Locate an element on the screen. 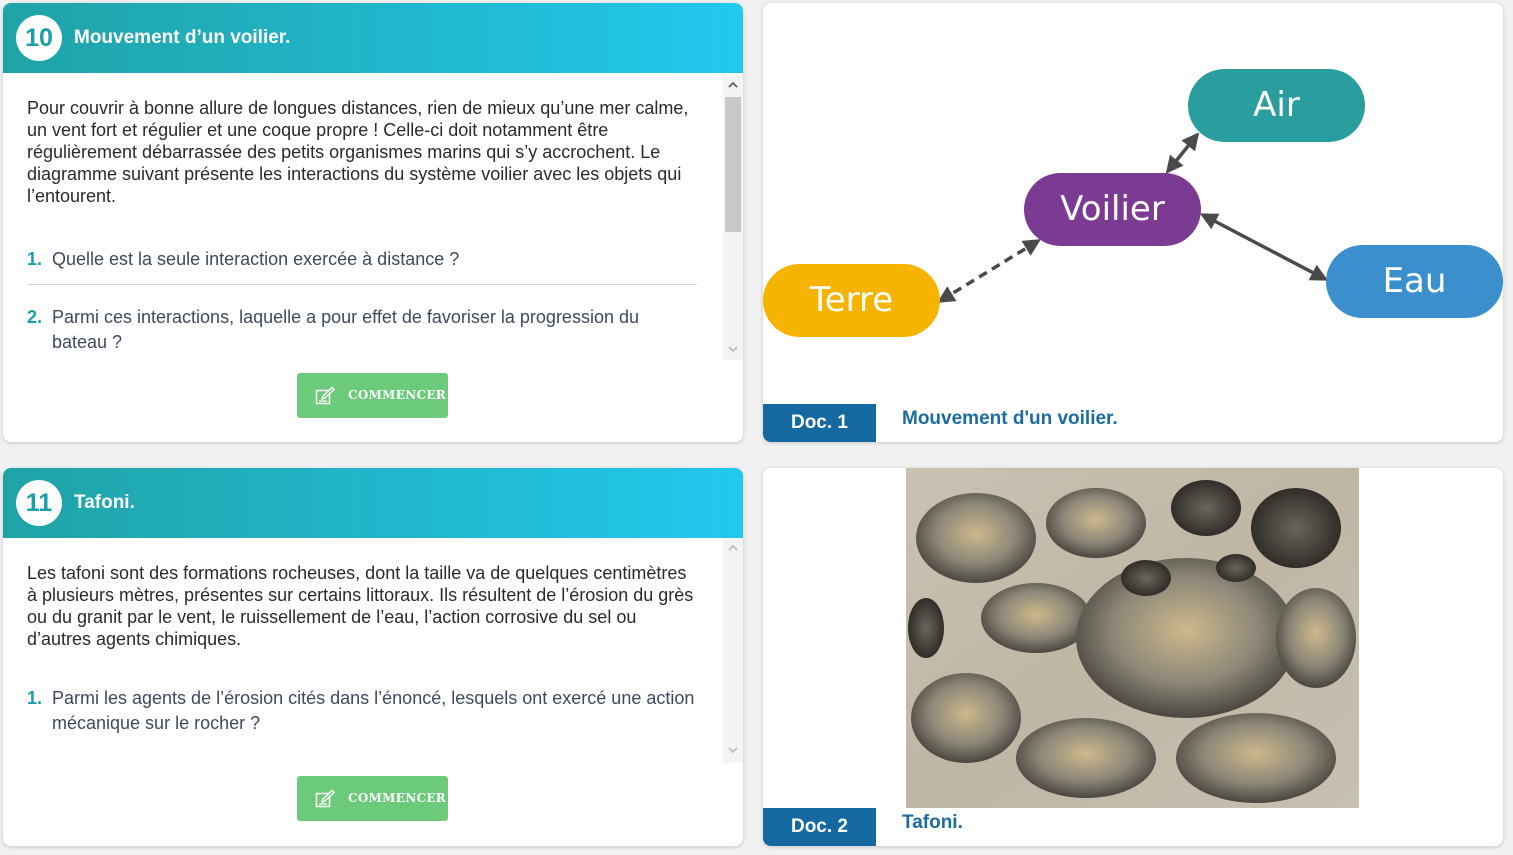  interaction-arrow-terre is located at coordinates (989, 271).